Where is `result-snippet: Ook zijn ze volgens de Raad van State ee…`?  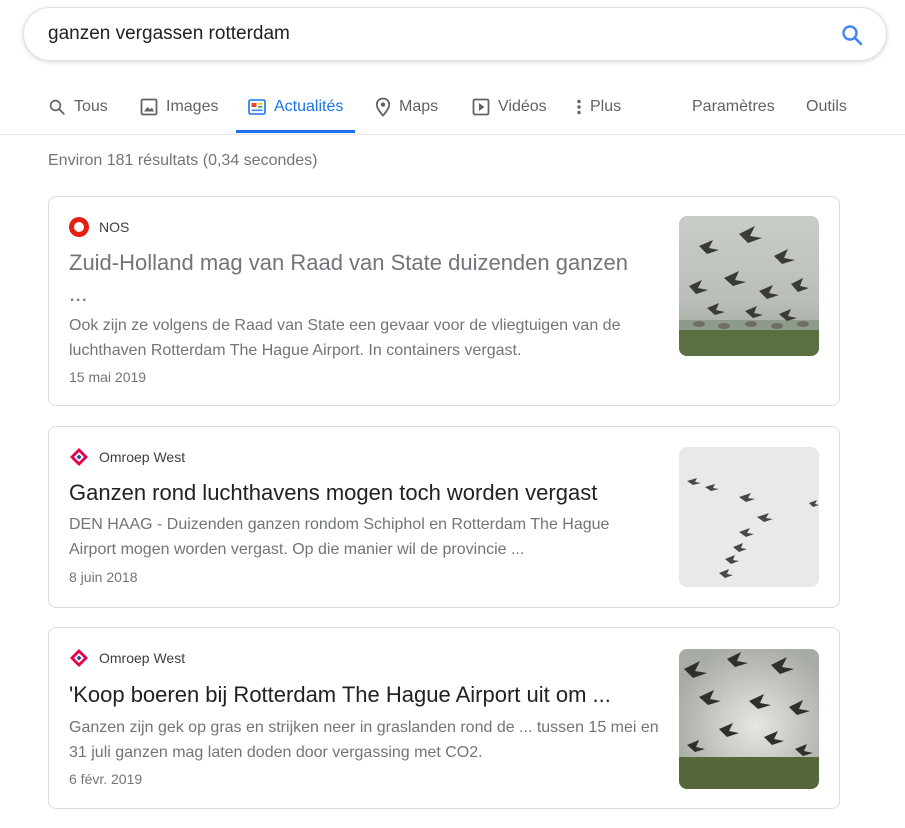 result-snippet: Ook zijn ze volgens de Raad van State ee… is located at coordinates (345, 338).